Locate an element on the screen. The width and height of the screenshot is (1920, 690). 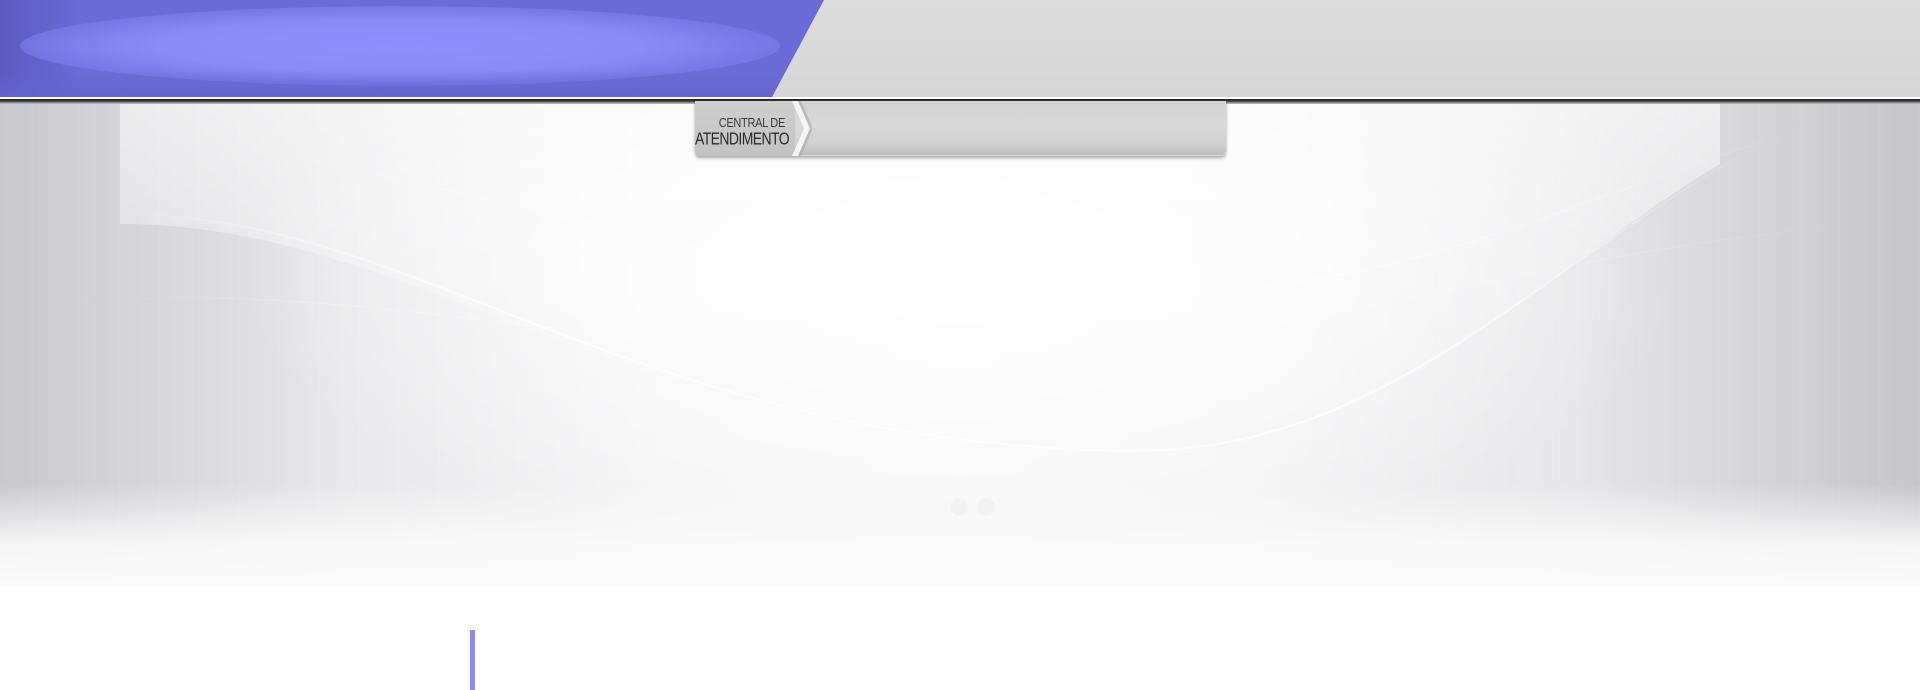
section-accent-bar is located at coordinates (472, 660).